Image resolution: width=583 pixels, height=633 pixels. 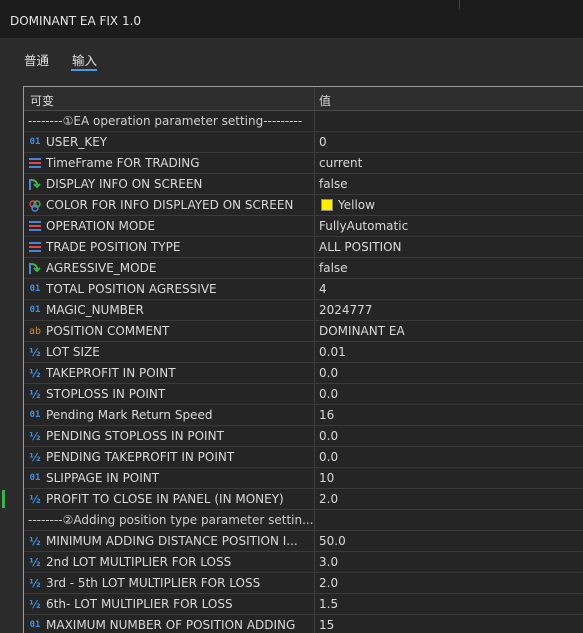 What do you see at coordinates (35, 205) in the screenshot?
I see `color-icon` at bounding box center [35, 205].